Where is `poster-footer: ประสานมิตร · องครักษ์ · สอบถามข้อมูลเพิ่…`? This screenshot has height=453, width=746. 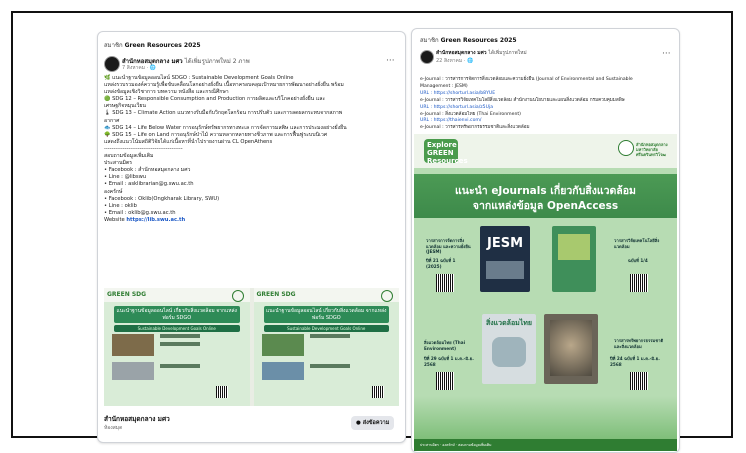
poster-footer: ประสานมิตร · องครักษ์ · สอบถามข้อมูลเพิ่… is located at coordinates (545, 445).